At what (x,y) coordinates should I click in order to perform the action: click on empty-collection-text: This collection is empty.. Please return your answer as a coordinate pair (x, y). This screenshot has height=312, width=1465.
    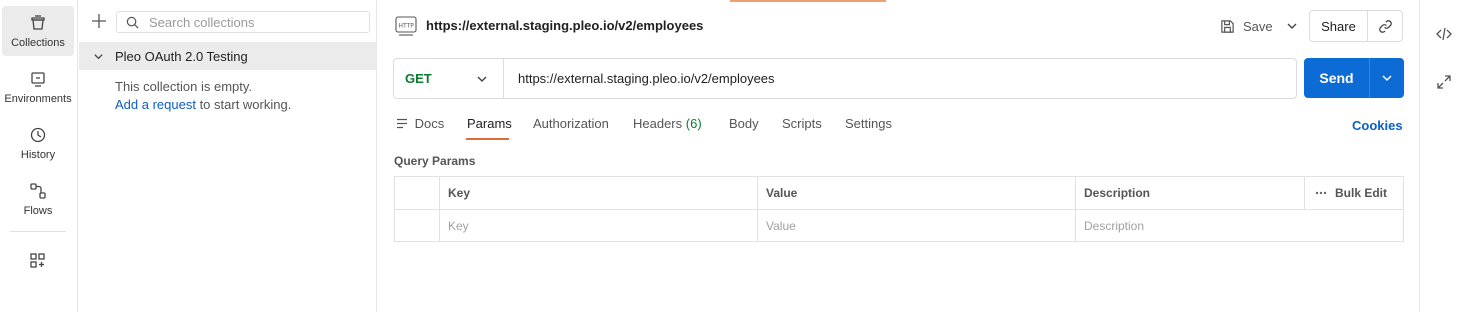
    Looking at the image, I should click on (184, 86).